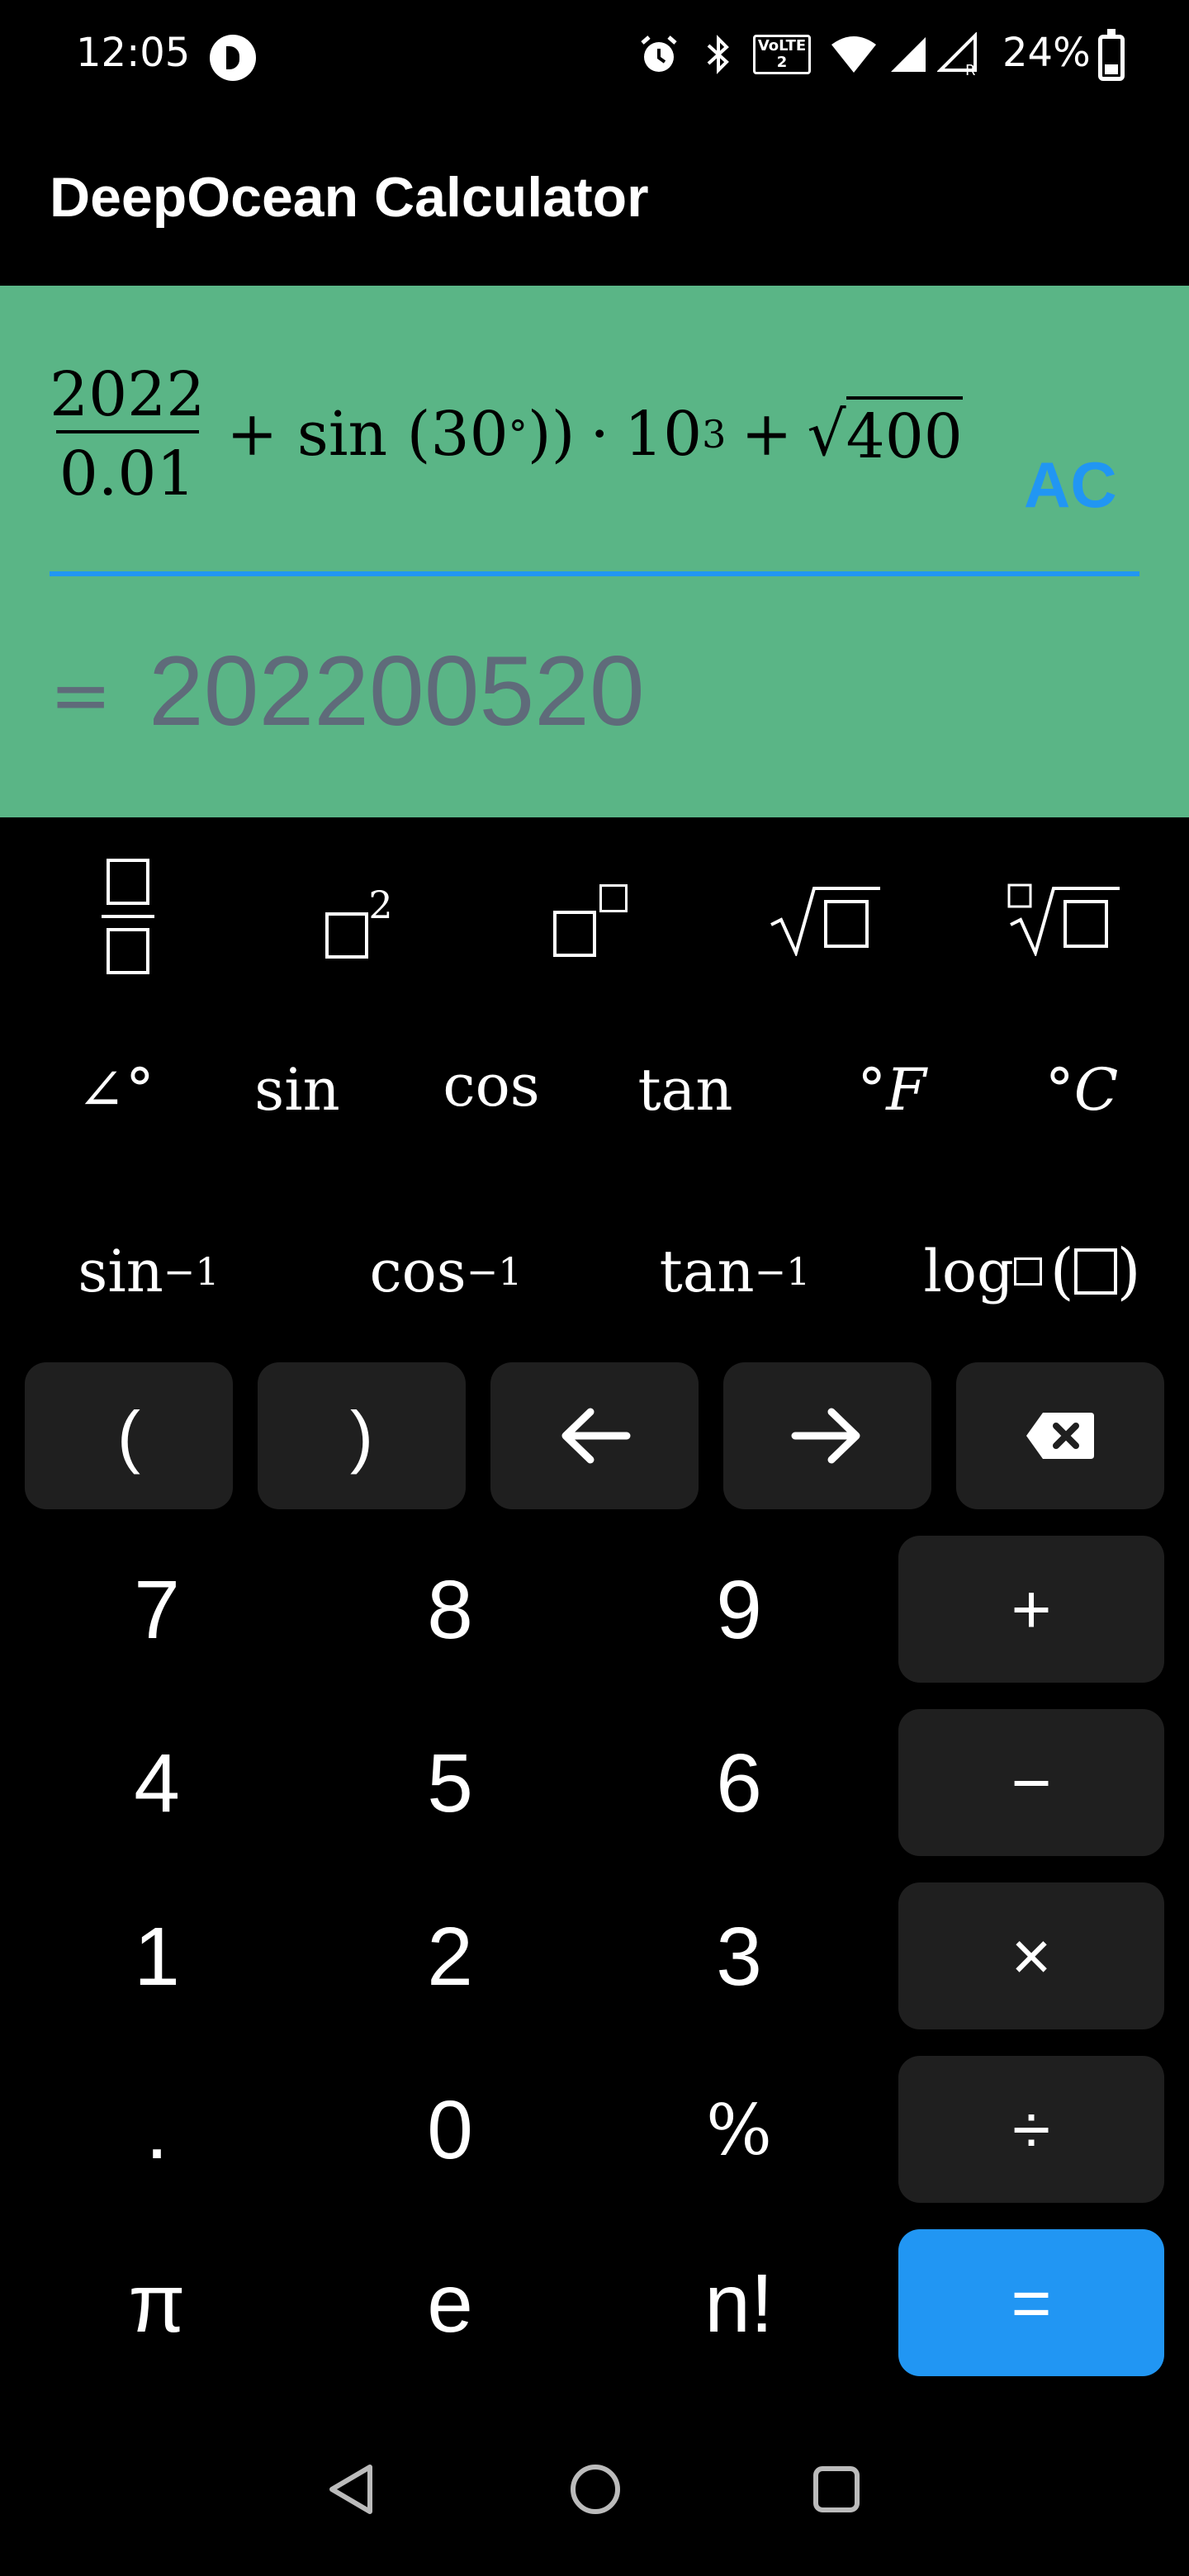 This screenshot has height=2576, width=1189. What do you see at coordinates (418, 1271) in the screenshot?
I see `arccos-label: cos` at bounding box center [418, 1271].